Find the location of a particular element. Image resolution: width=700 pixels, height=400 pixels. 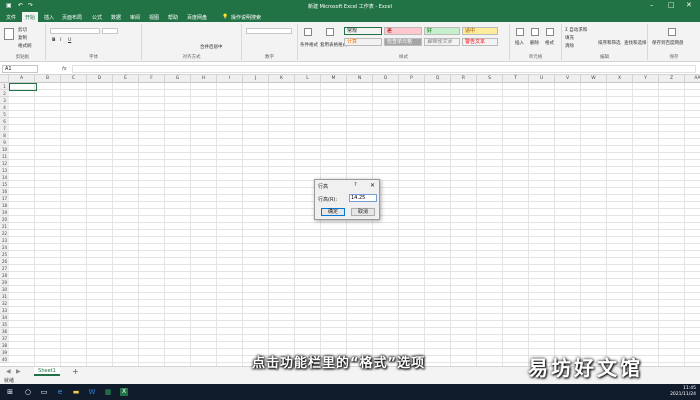

windows-start-icon: ⊞ is located at coordinates (10, 392).